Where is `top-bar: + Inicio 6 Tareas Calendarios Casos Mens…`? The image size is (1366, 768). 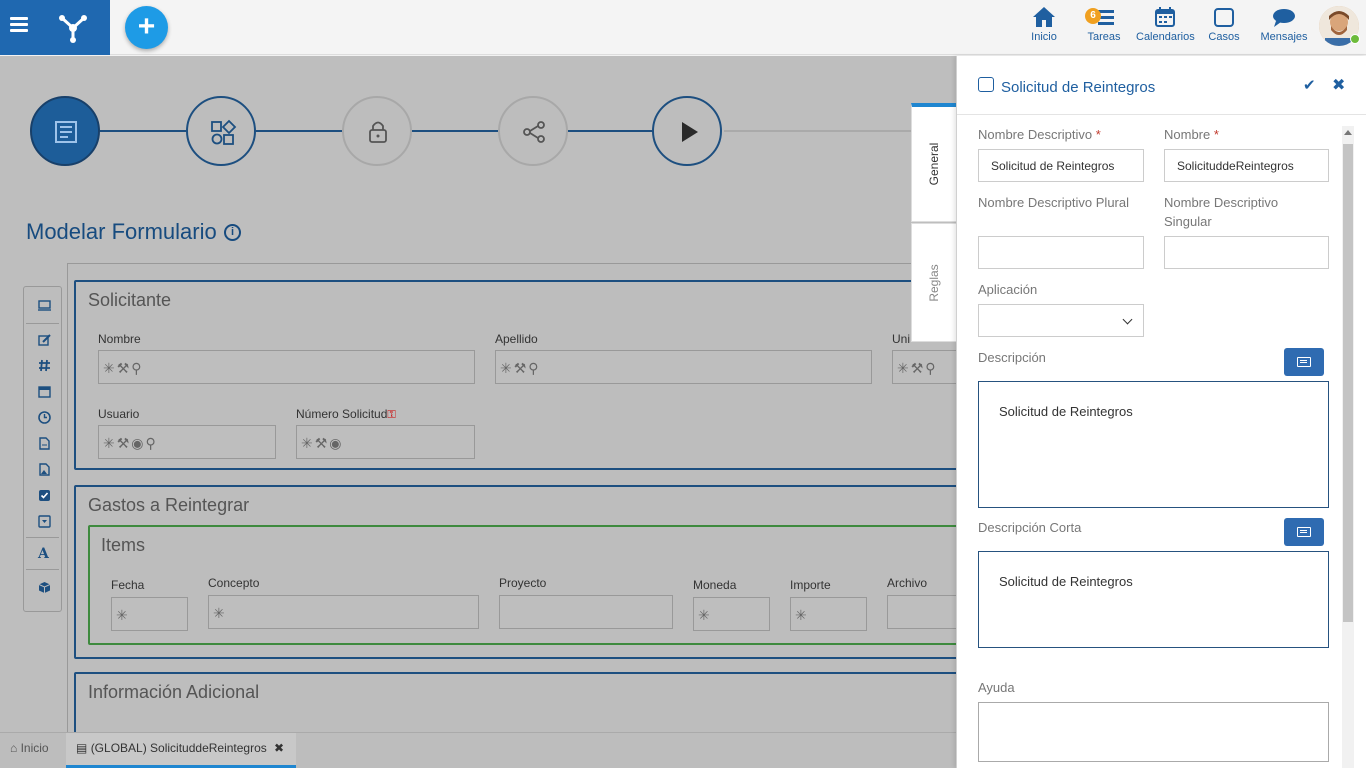 top-bar: + Inicio 6 Tareas Calendarios Casos Mens… is located at coordinates (683, 27).